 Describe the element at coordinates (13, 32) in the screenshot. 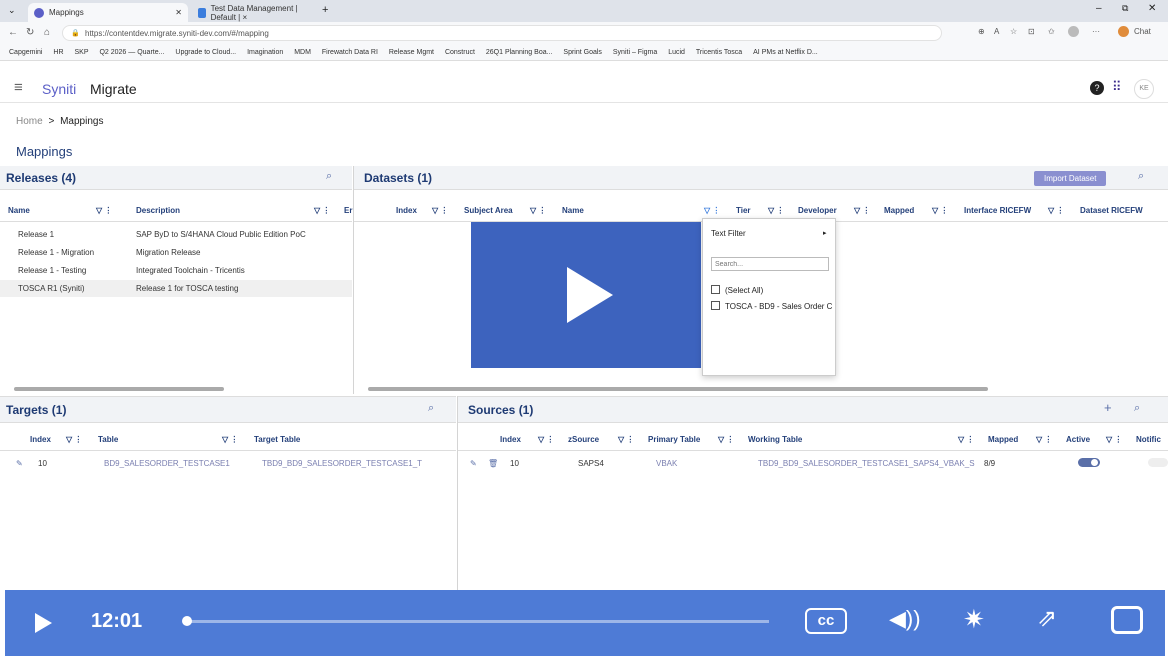

I see `back-icon: ←` at that location.